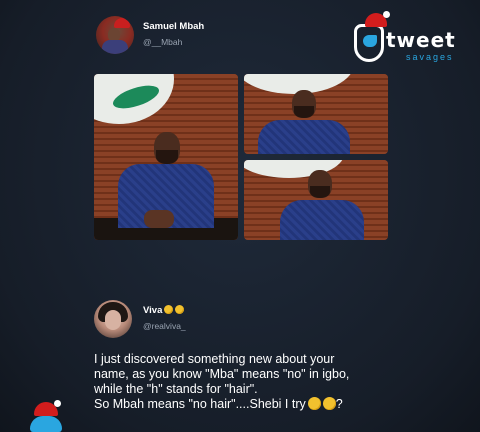 The image size is (480, 432). Describe the element at coordinates (200, 404) in the screenshot. I see `tweet2-text-line-4: So Mbah means "no hair"....Shebi I try` at that location.